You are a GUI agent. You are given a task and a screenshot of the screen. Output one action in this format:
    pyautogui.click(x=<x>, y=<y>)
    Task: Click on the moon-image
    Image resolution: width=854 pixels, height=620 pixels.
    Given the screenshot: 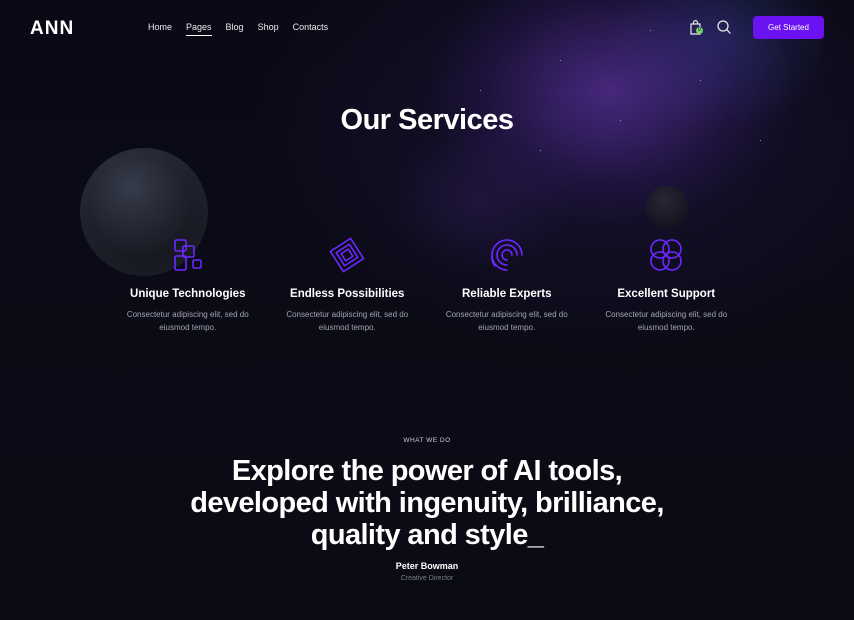 What is the action you would take?
    pyautogui.click(x=667, y=207)
    